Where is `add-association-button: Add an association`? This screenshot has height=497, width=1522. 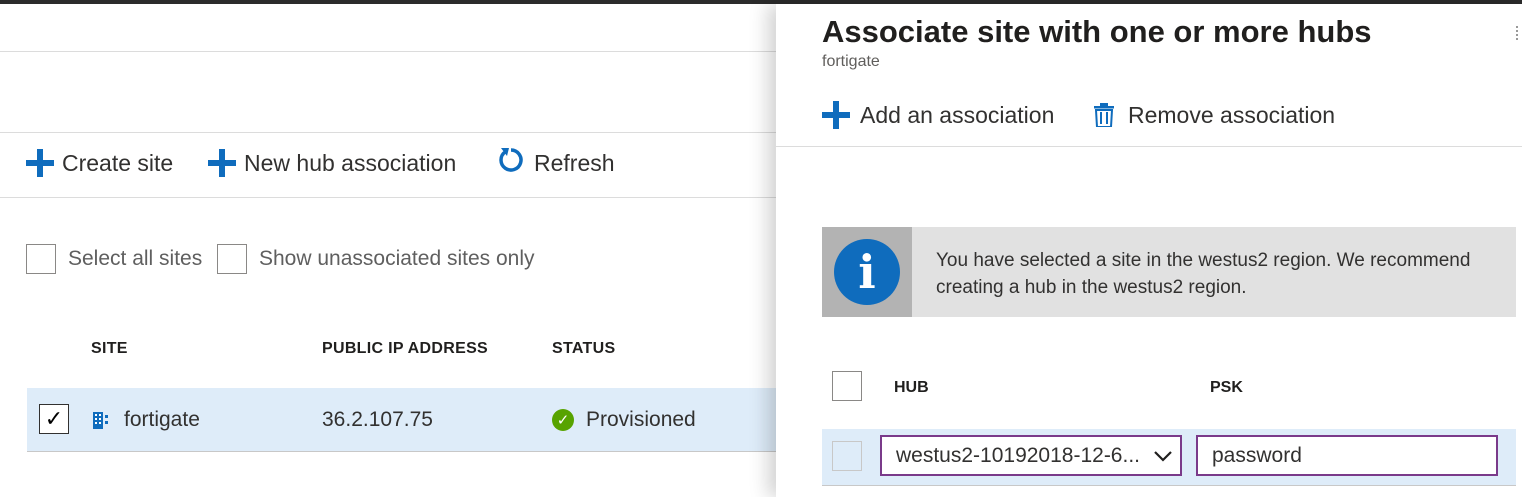 add-association-button: Add an association is located at coordinates (938, 115).